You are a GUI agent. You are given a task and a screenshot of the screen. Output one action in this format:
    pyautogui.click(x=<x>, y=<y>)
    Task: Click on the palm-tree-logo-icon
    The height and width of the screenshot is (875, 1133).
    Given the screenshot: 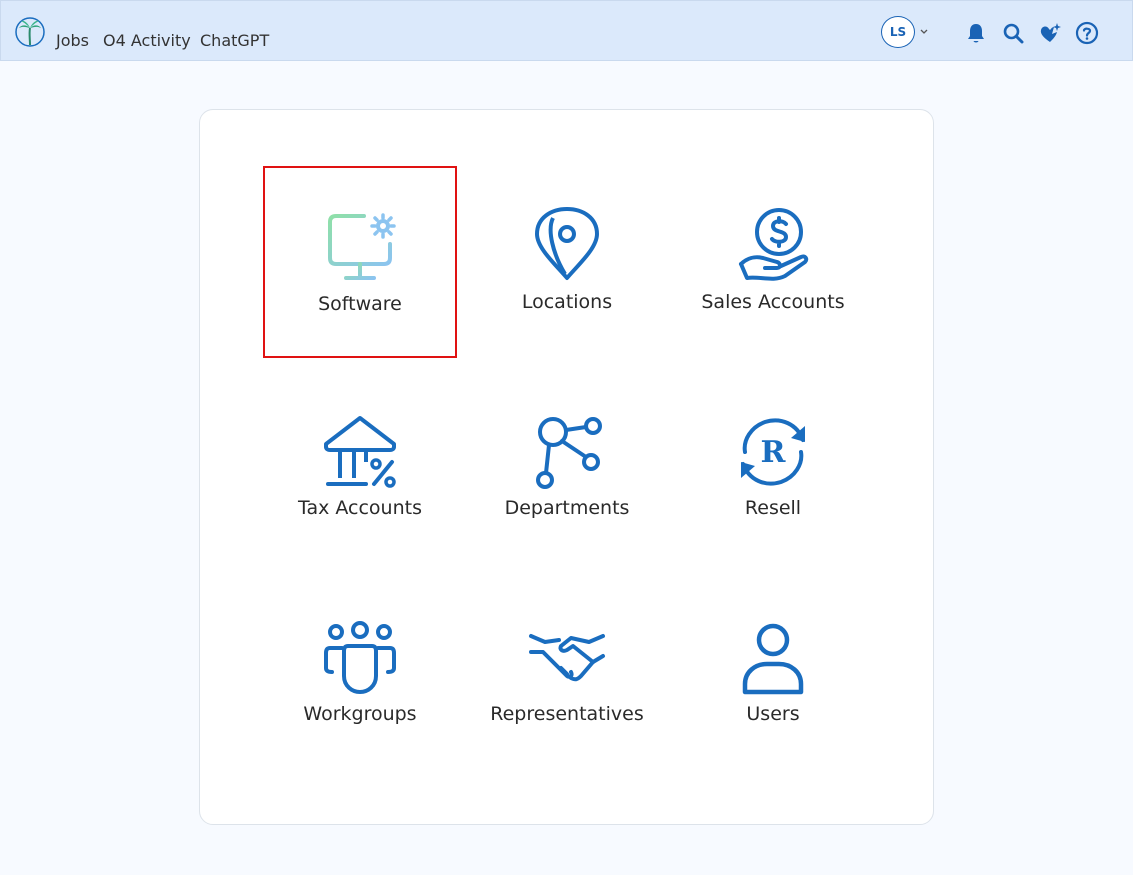 What is the action you would take?
    pyautogui.click(x=30, y=32)
    